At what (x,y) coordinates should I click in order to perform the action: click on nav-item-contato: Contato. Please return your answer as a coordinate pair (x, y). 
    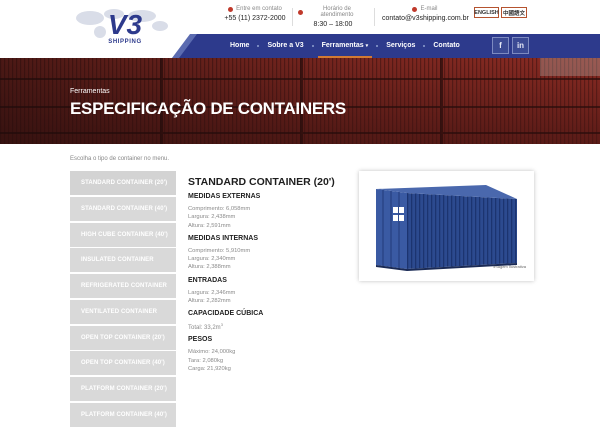
    Looking at the image, I should click on (446, 46).